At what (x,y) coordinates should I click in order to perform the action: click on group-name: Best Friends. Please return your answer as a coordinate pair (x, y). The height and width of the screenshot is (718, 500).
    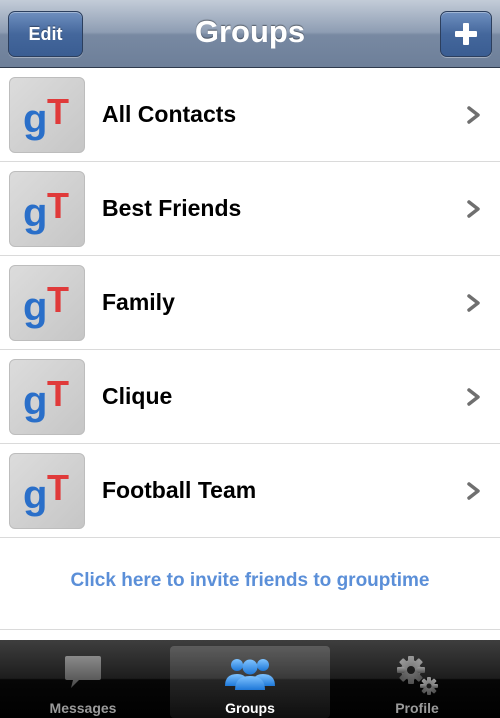
    Looking at the image, I should click on (172, 208).